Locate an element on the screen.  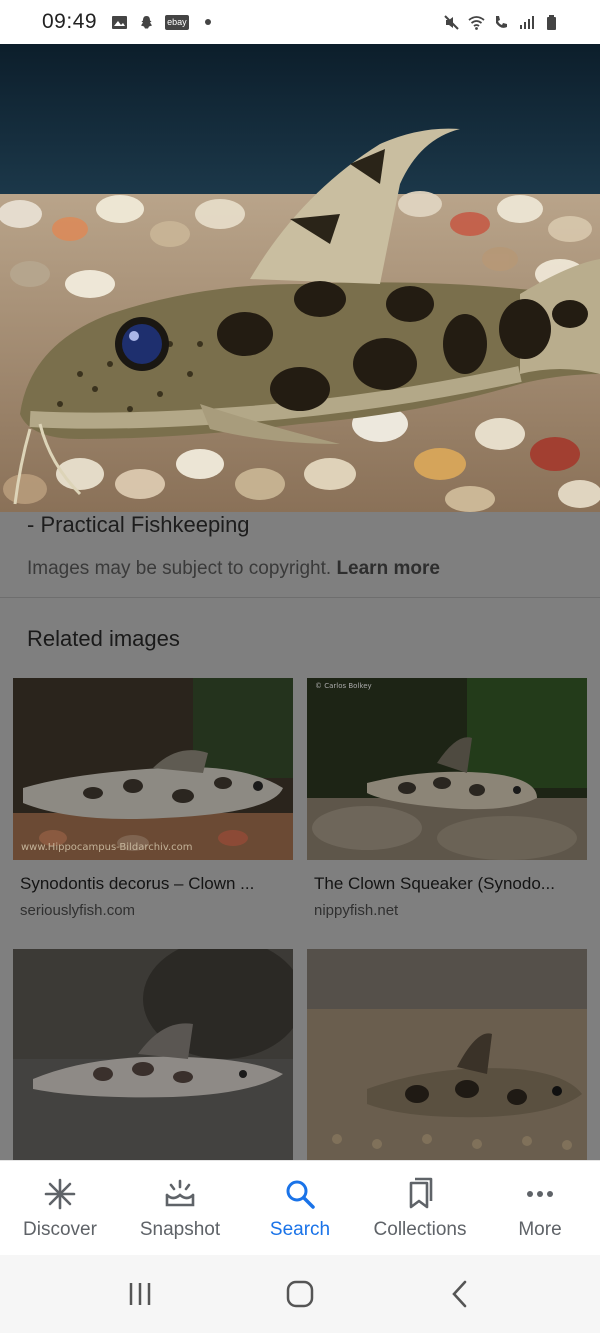
copyright-text: Images may be subject to copyright. is located at coordinates (179, 568).